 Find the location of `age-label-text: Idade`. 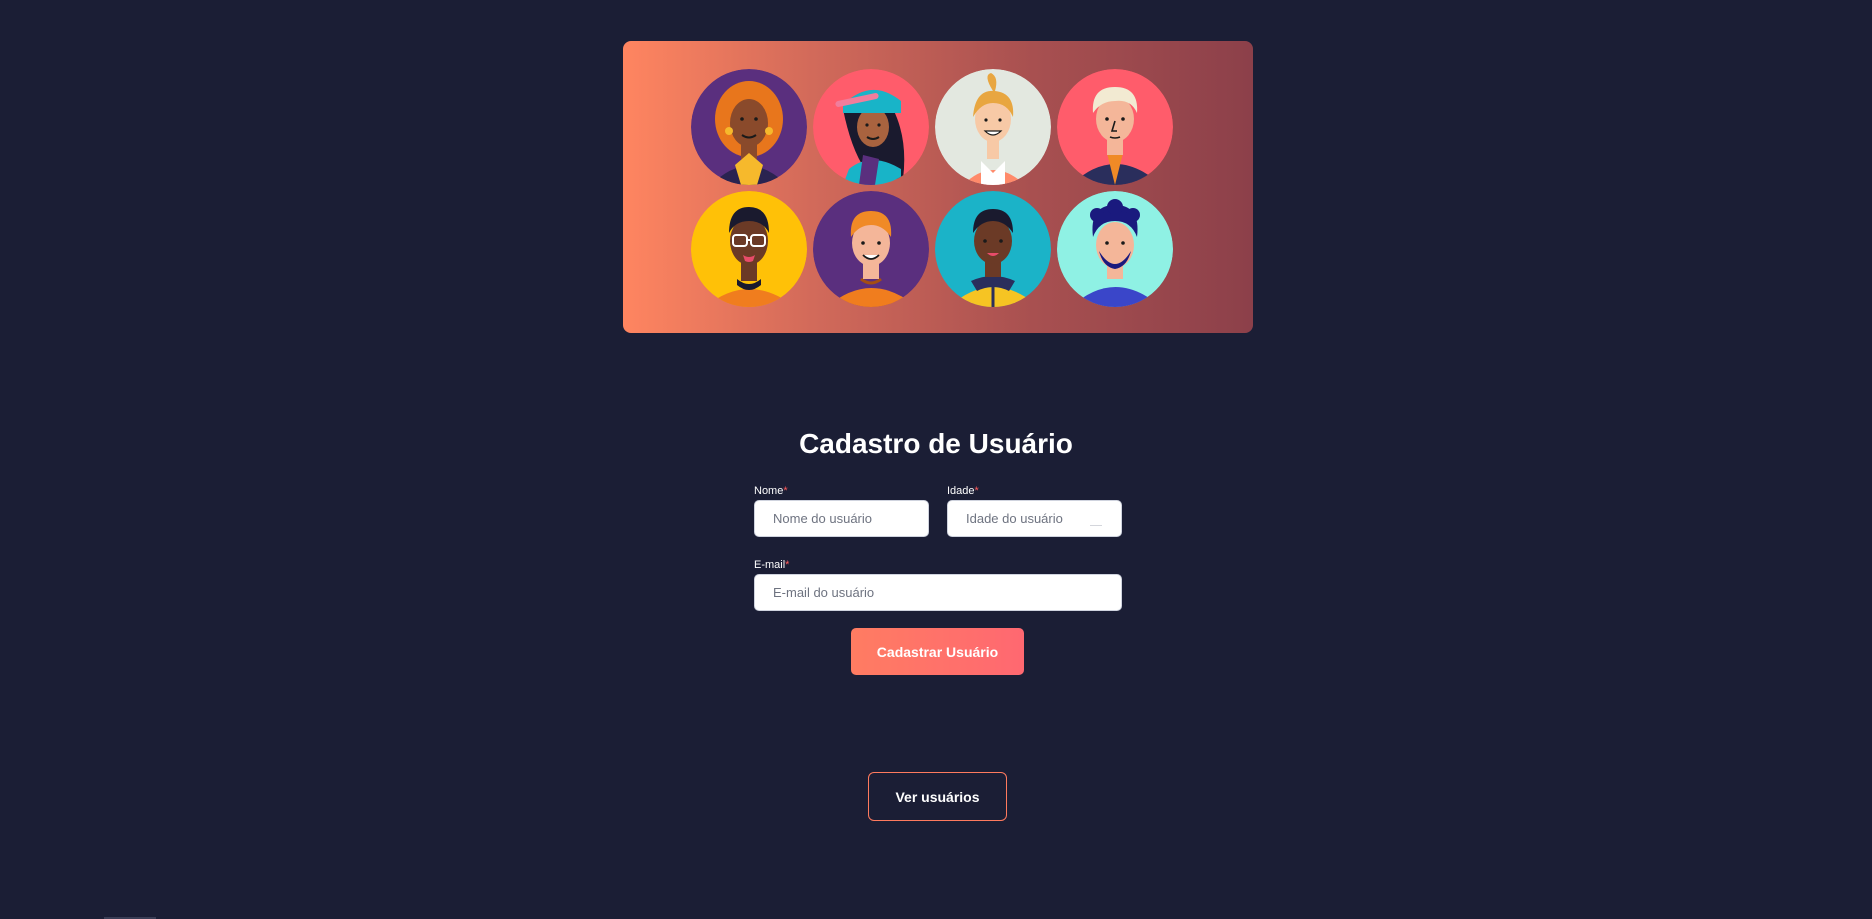

age-label-text: Idade is located at coordinates (961, 491).